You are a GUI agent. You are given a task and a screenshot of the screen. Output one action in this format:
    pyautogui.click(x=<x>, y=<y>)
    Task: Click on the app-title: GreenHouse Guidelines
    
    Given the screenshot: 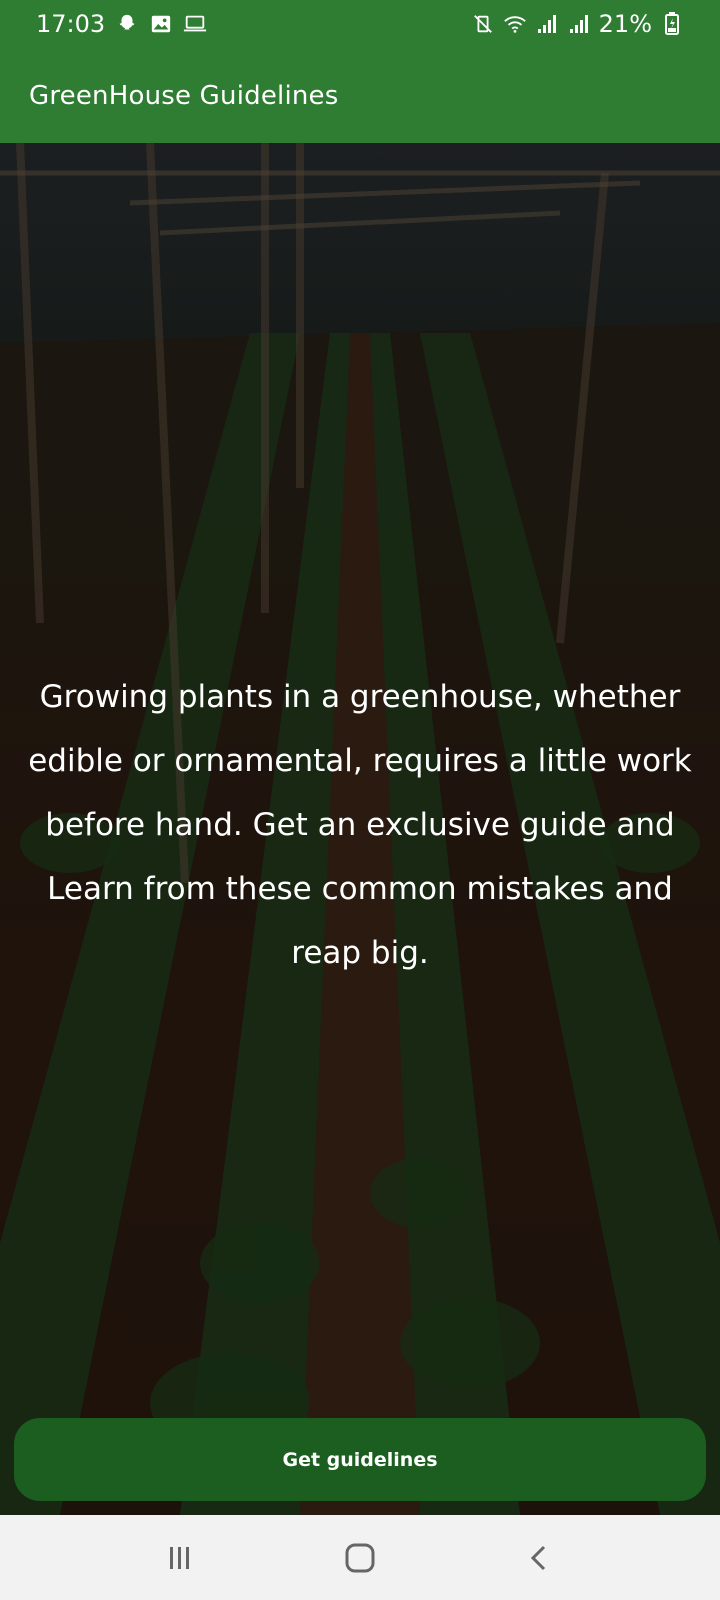 What is the action you would take?
    pyautogui.click(x=184, y=95)
    